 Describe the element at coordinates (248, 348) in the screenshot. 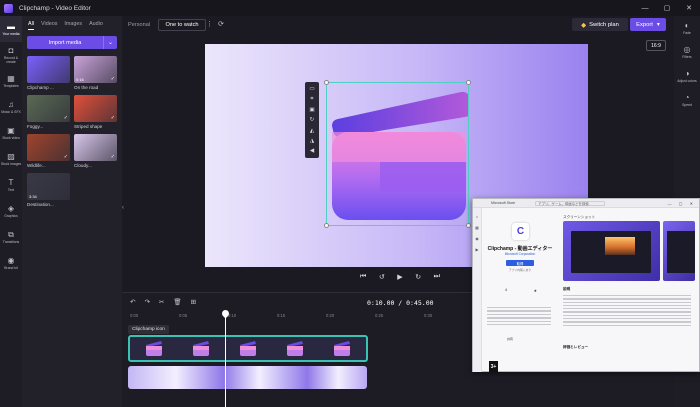

I see `clip-clipchamp-icon` at that location.